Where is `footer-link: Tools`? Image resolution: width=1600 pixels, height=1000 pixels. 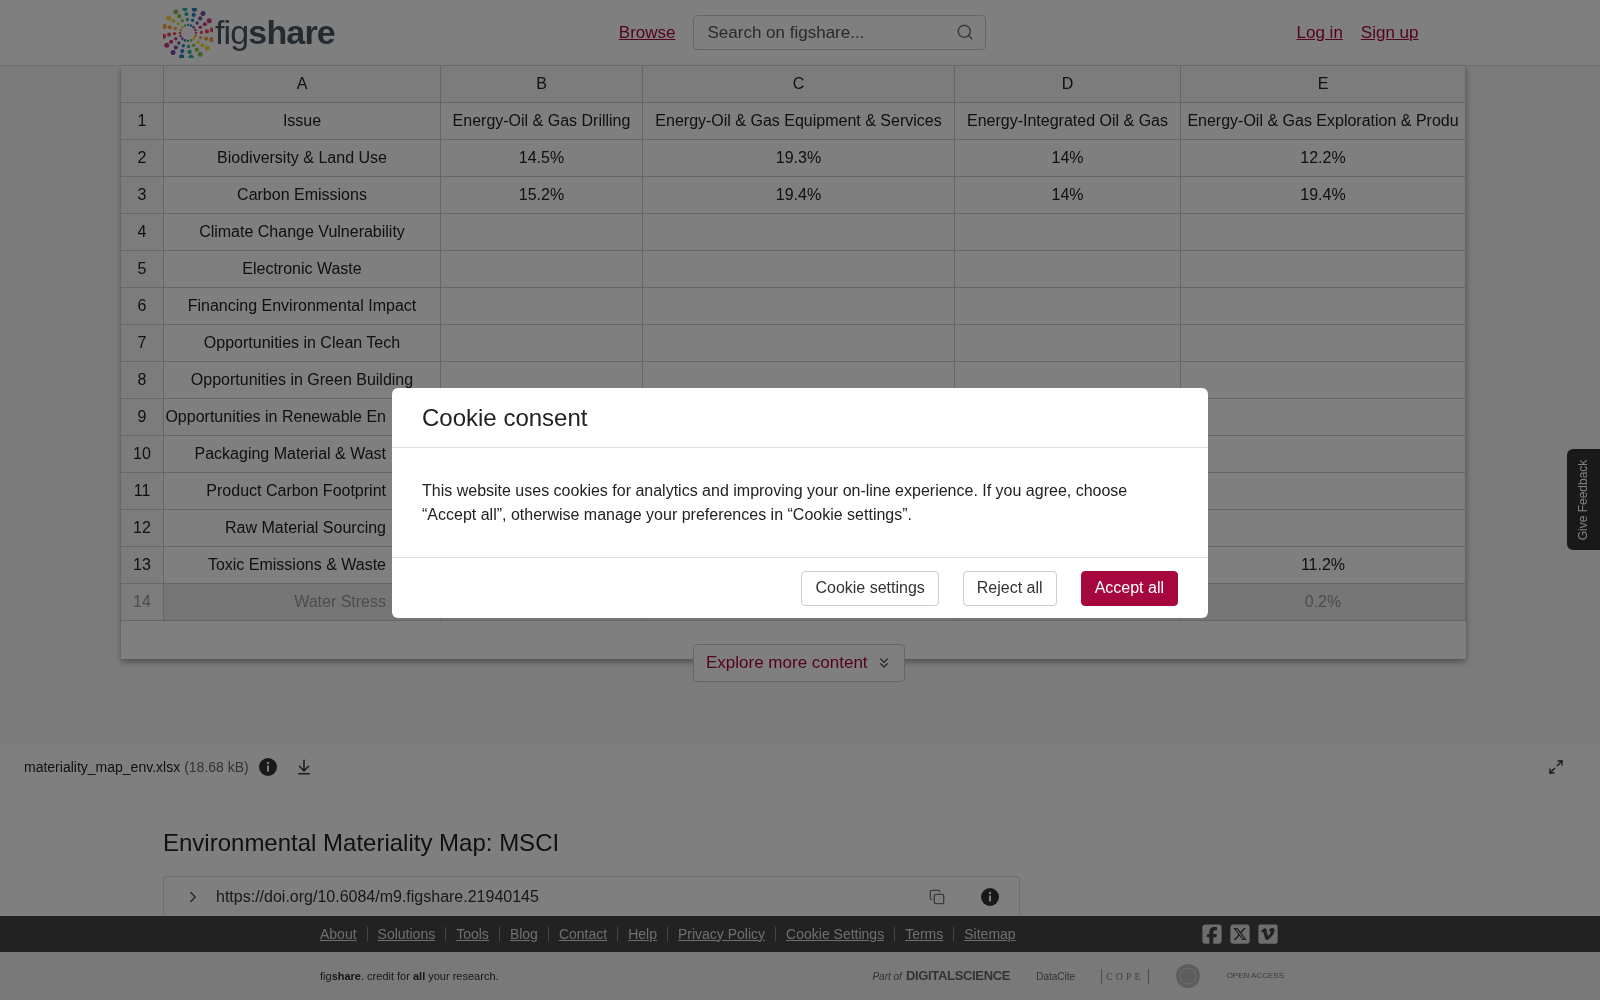
footer-link: Tools is located at coordinates (472, 934).